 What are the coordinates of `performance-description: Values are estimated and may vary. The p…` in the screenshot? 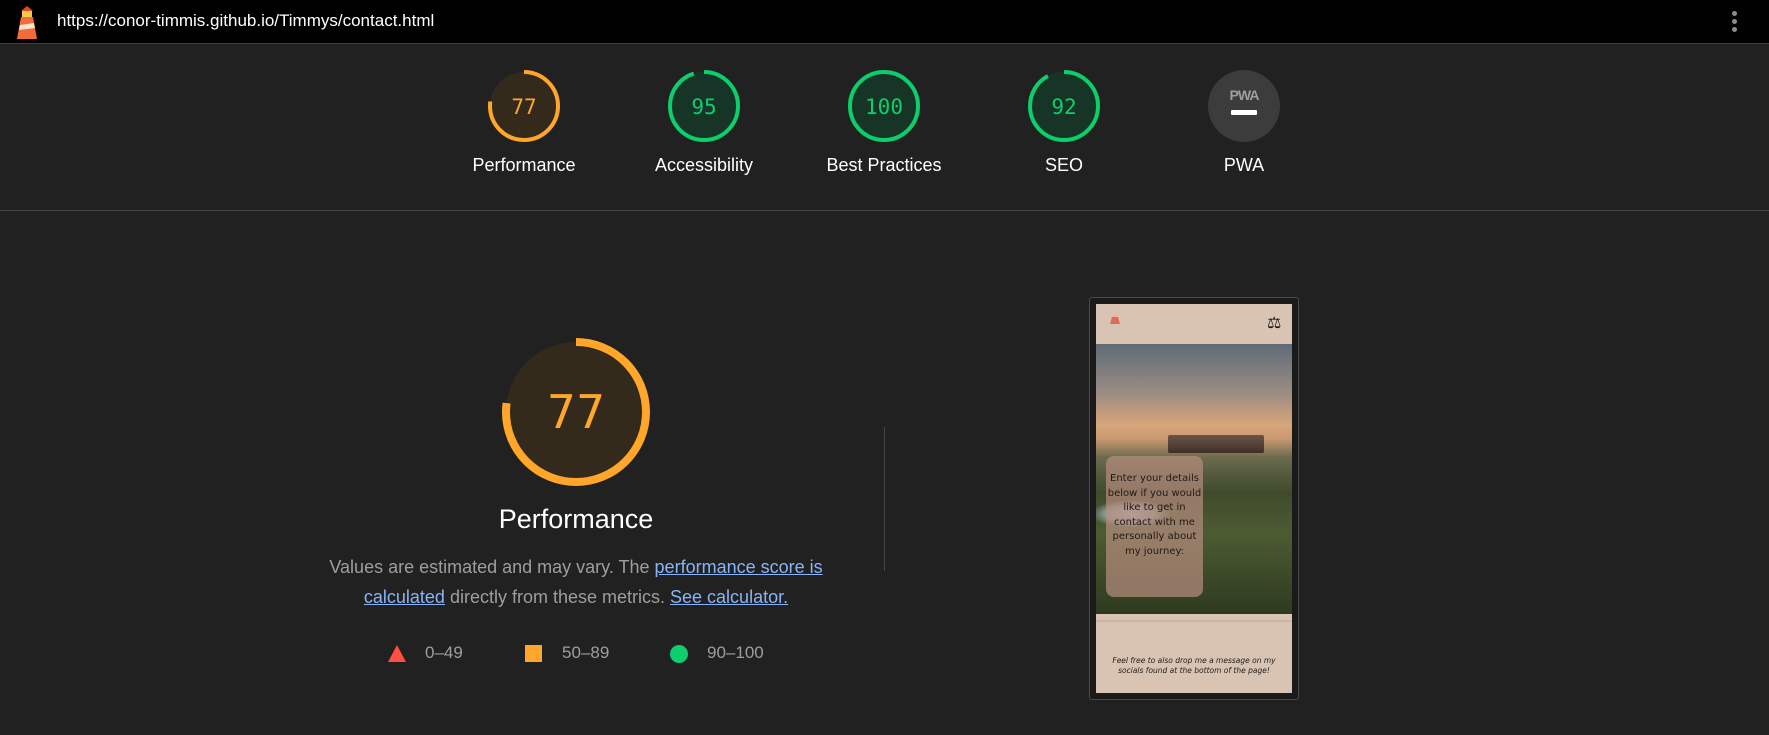 It's located at (576, 582).